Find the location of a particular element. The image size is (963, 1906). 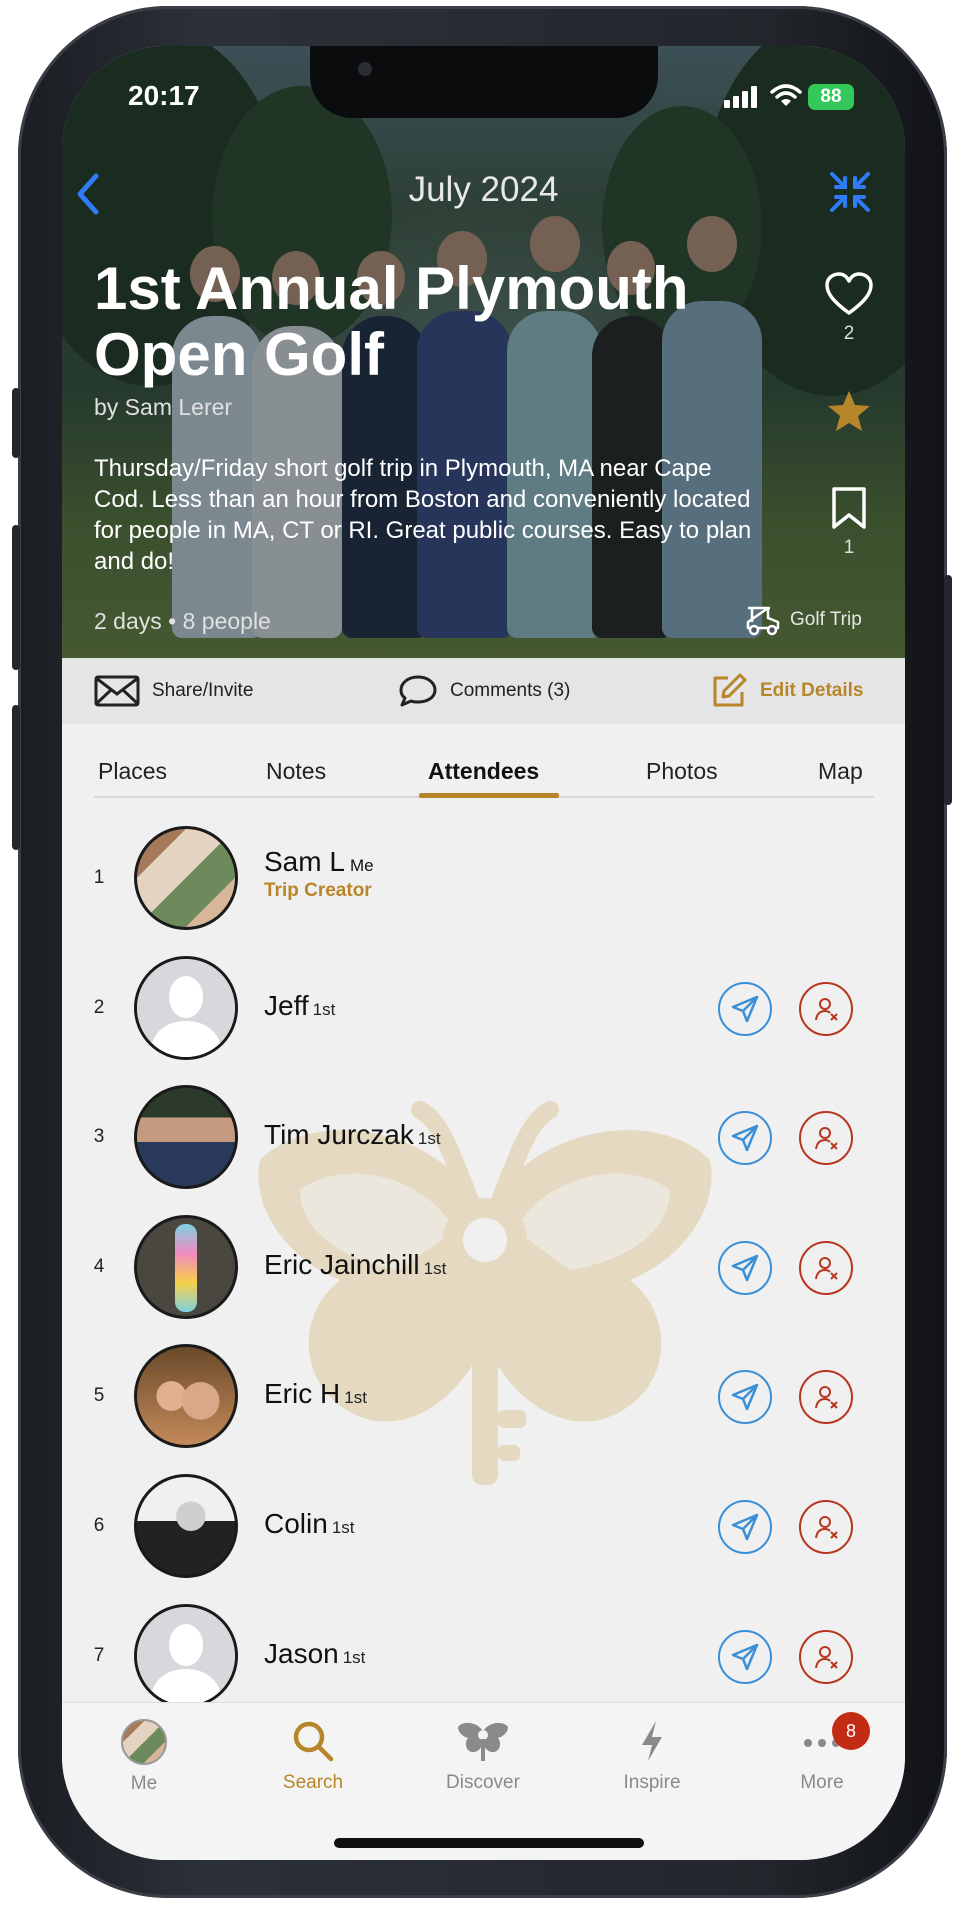

trip-creator-label: Trip Creator is located at coordinates (318, 890).